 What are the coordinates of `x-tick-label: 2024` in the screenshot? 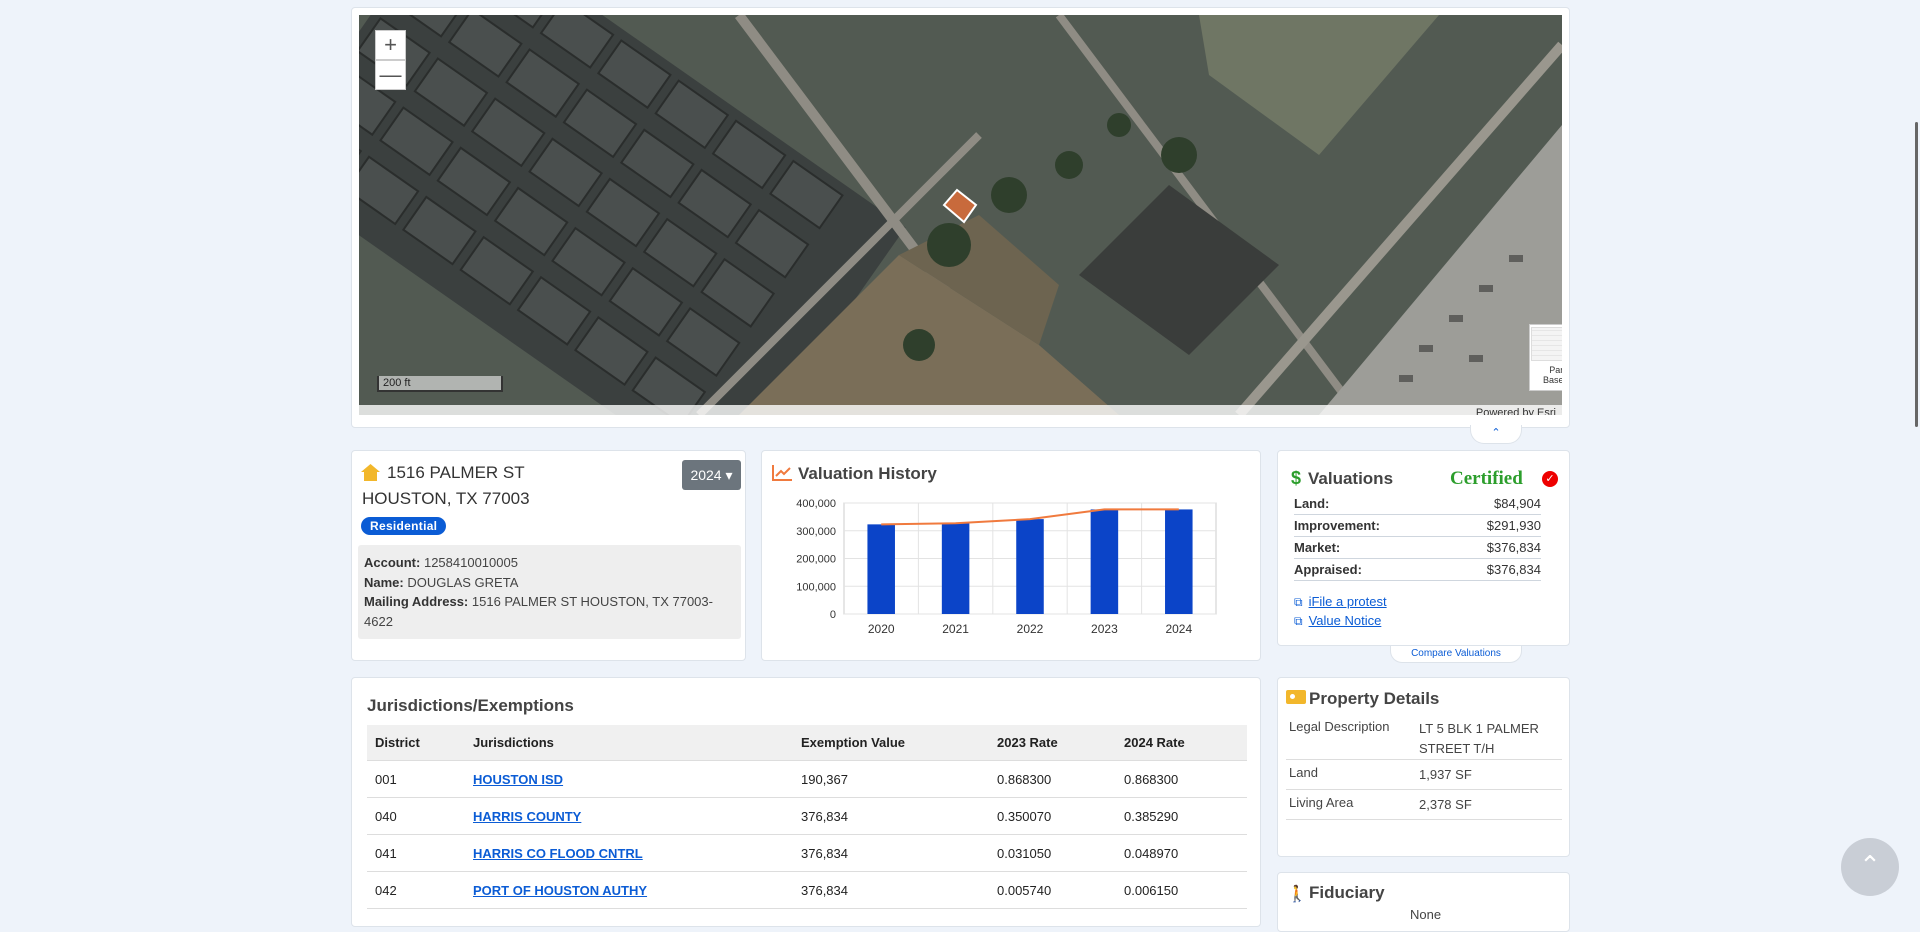 It's located at (1178, 629).